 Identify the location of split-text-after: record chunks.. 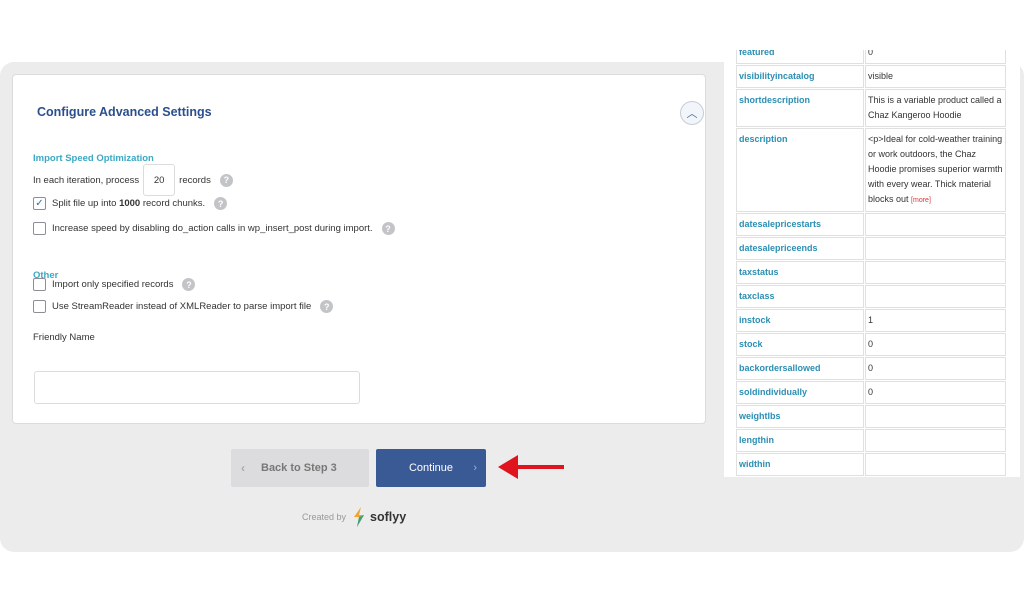
(174, 203).